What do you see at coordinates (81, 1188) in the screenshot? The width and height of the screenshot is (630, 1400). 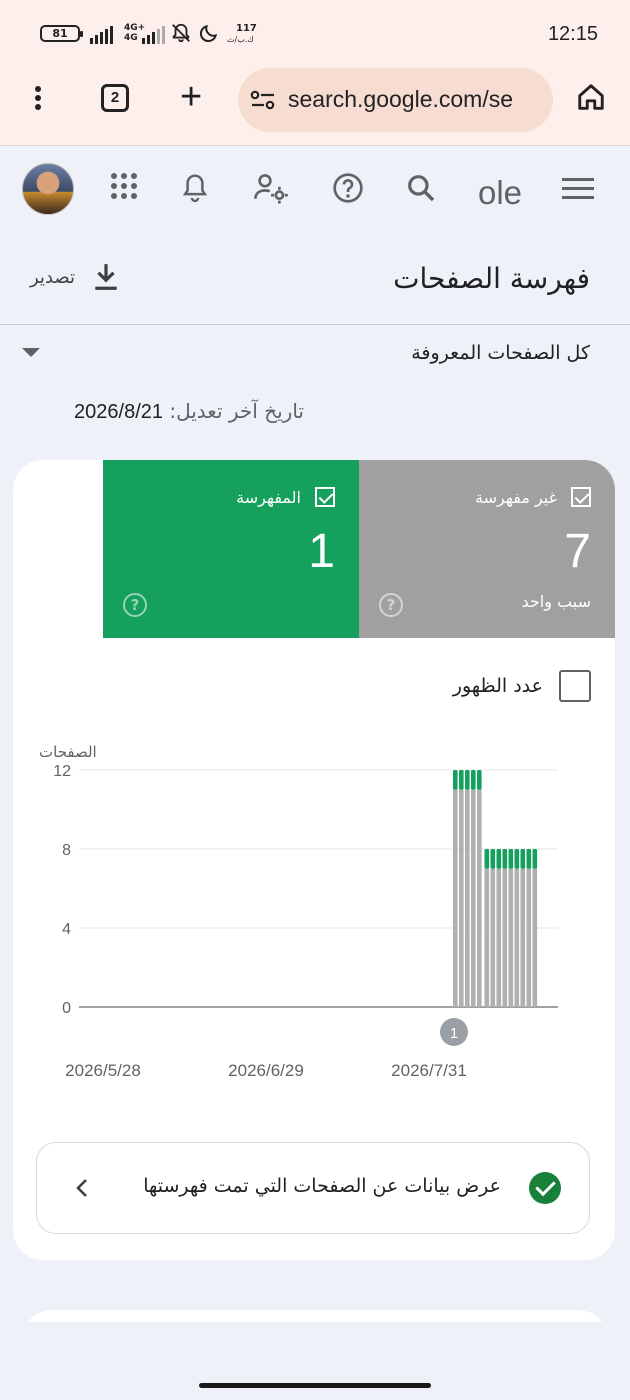 I see `chevron-left-icon` at bounding box center [81, 1188].